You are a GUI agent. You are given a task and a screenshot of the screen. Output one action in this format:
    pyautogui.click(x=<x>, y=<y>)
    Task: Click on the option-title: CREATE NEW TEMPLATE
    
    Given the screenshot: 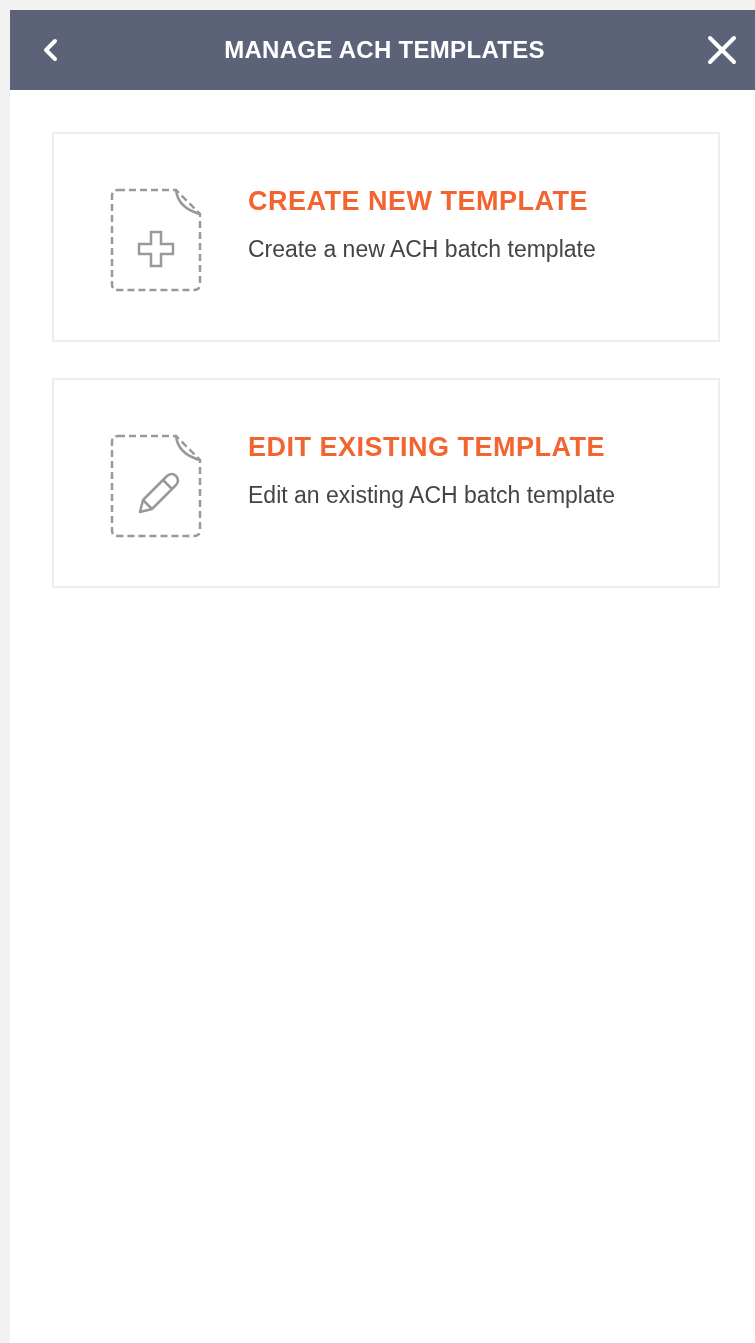 What is the action you would take?
    pyautogui.click(x=418, y=201)
    